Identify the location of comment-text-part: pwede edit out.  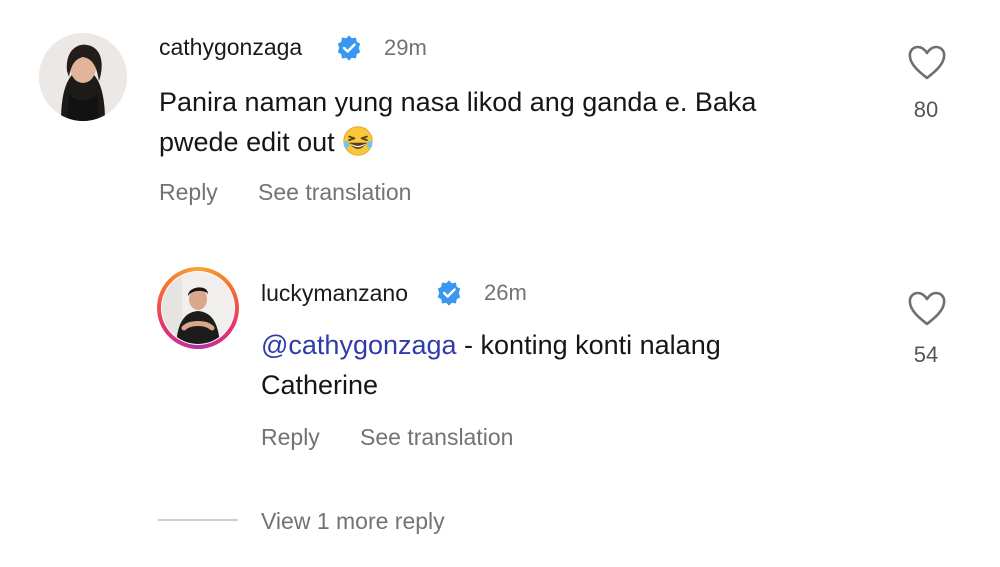
(247, 142).